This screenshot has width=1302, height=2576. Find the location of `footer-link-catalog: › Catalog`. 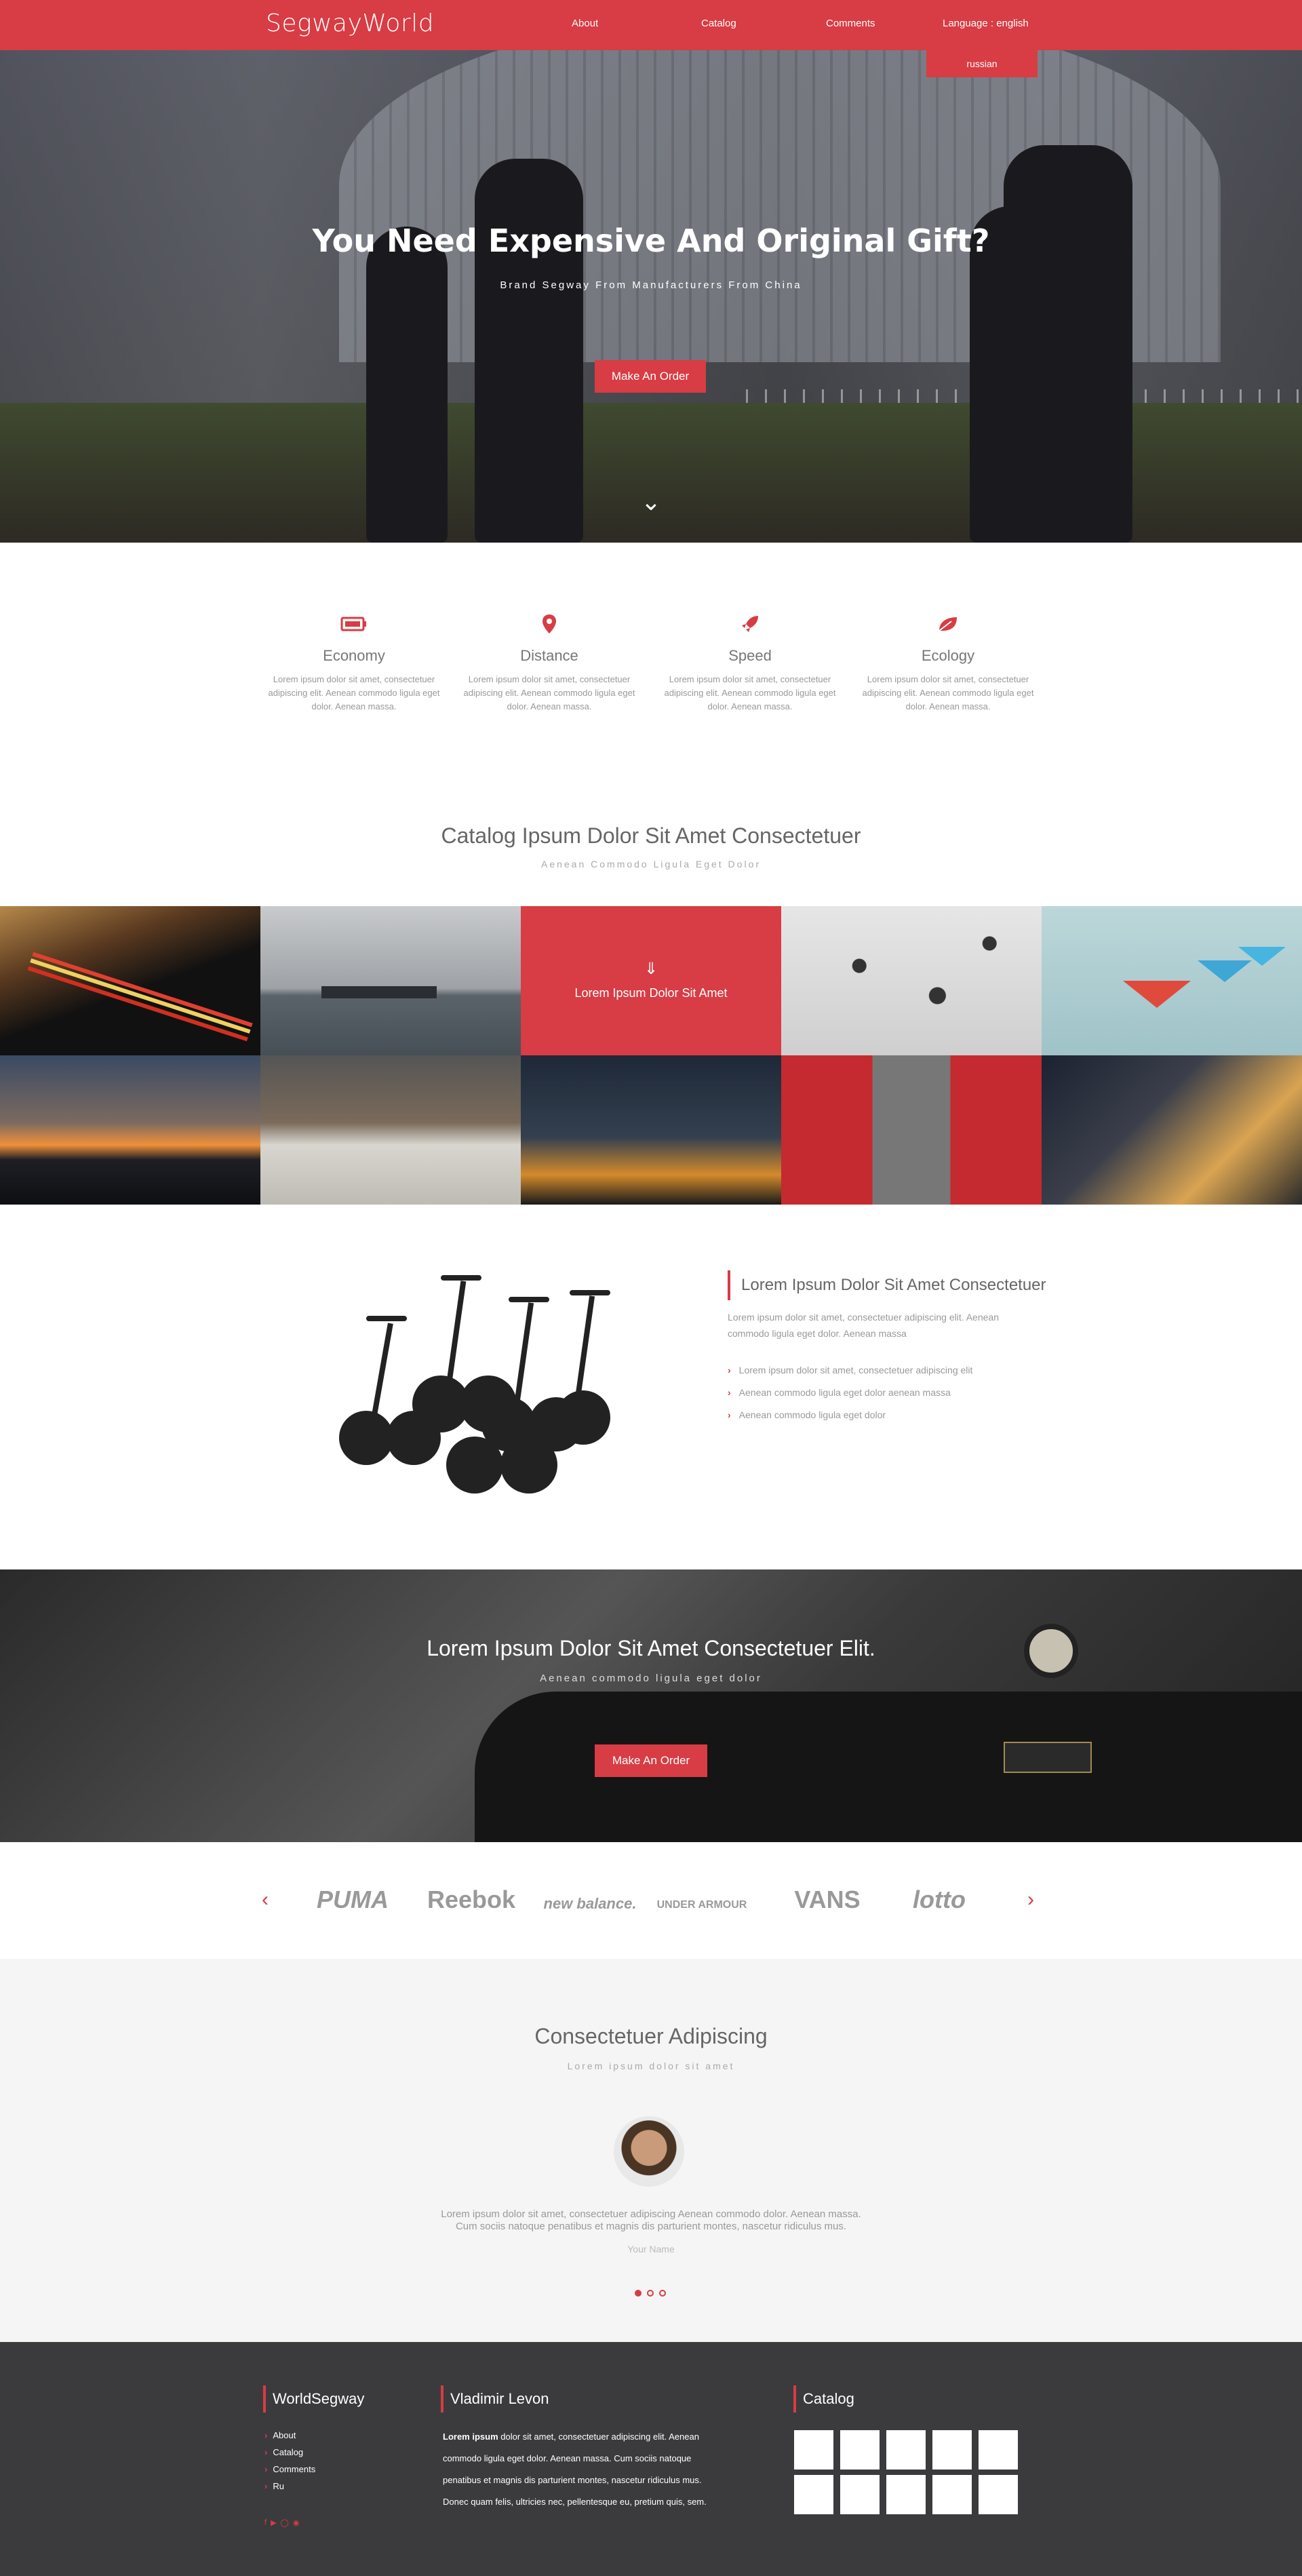

footer-link-catalog: › Catalog is located at coordinates (283, 2452).